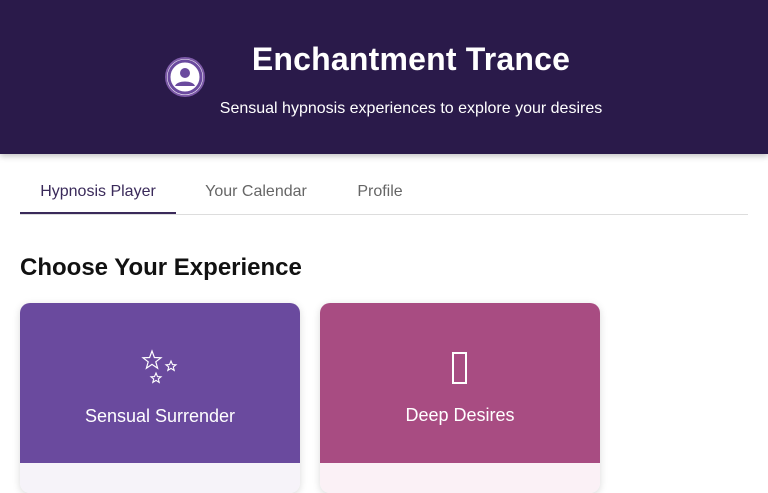 Image resolution: width=768 pixels, height=493 pixels. I want to click on experience-card-deep-desires: Deep Desires, so click(460, 398).